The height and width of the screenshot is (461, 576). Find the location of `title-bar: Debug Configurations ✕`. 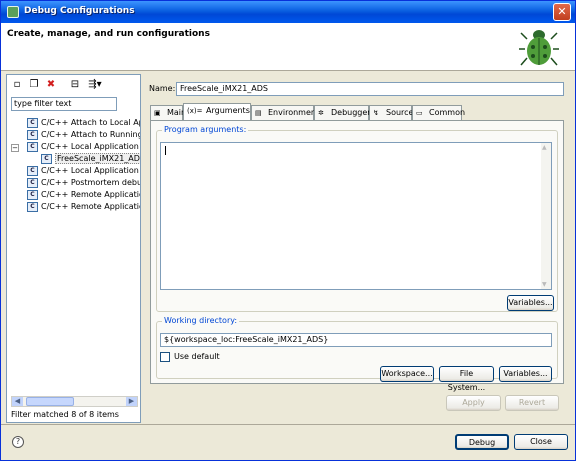

title-bar: Debug Configurations ✕ is located at coordinates (288, 12).